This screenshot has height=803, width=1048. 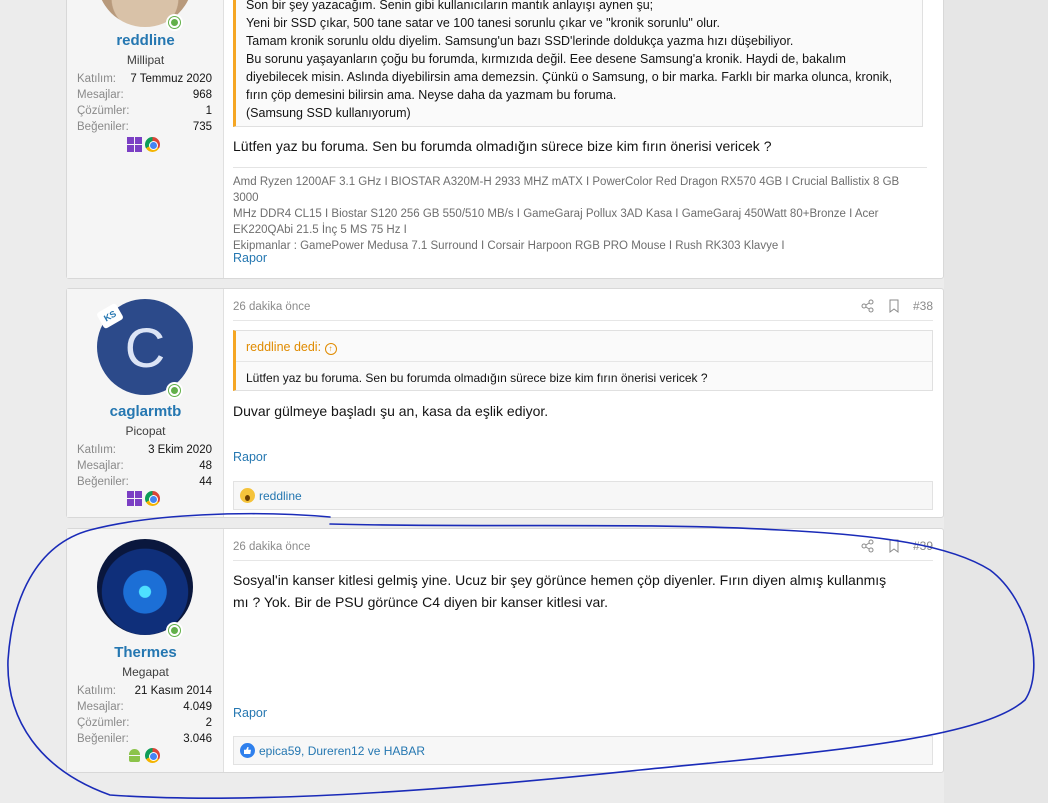 What do you see at coordinates (202, 127) in the screenshot?
I see `stat-value: 735` at bounding box center [202, 127].